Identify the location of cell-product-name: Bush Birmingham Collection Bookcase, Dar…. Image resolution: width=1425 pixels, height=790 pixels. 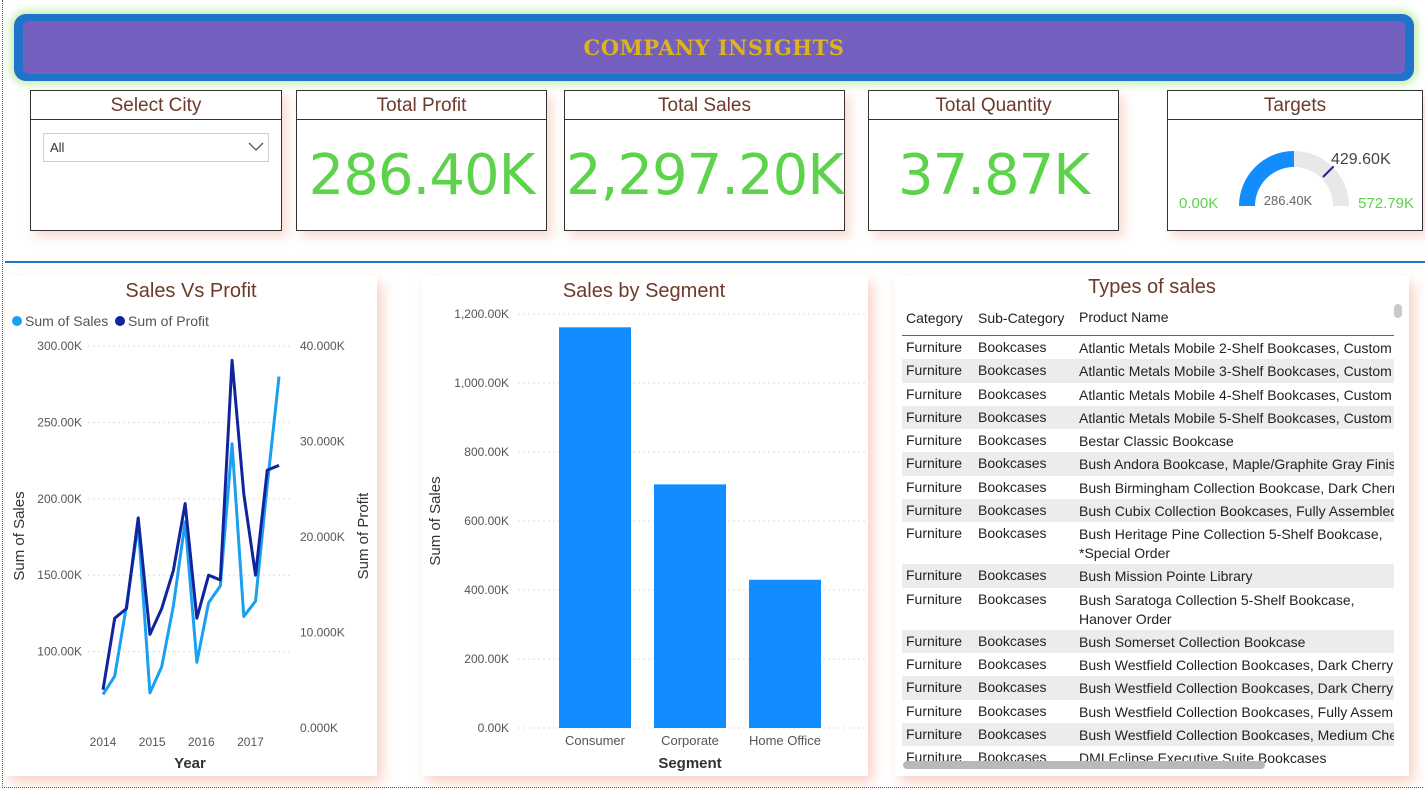
(1236, 487).